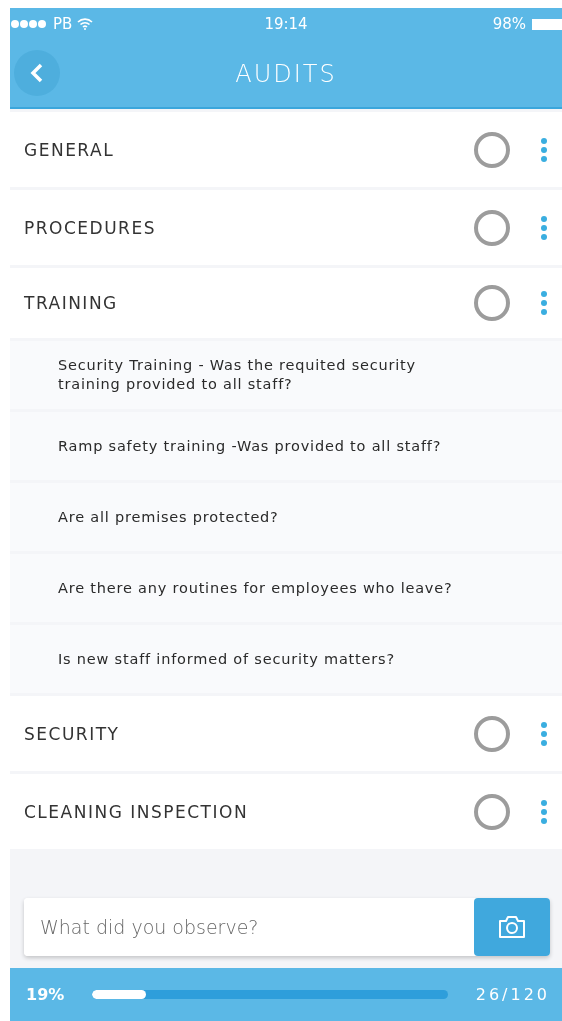 This screenshot has height=1021, width=562. What do you see at coordinates (29, 24) in the screenshot?
I see `signal-icon` at bounding box center [29, 24].